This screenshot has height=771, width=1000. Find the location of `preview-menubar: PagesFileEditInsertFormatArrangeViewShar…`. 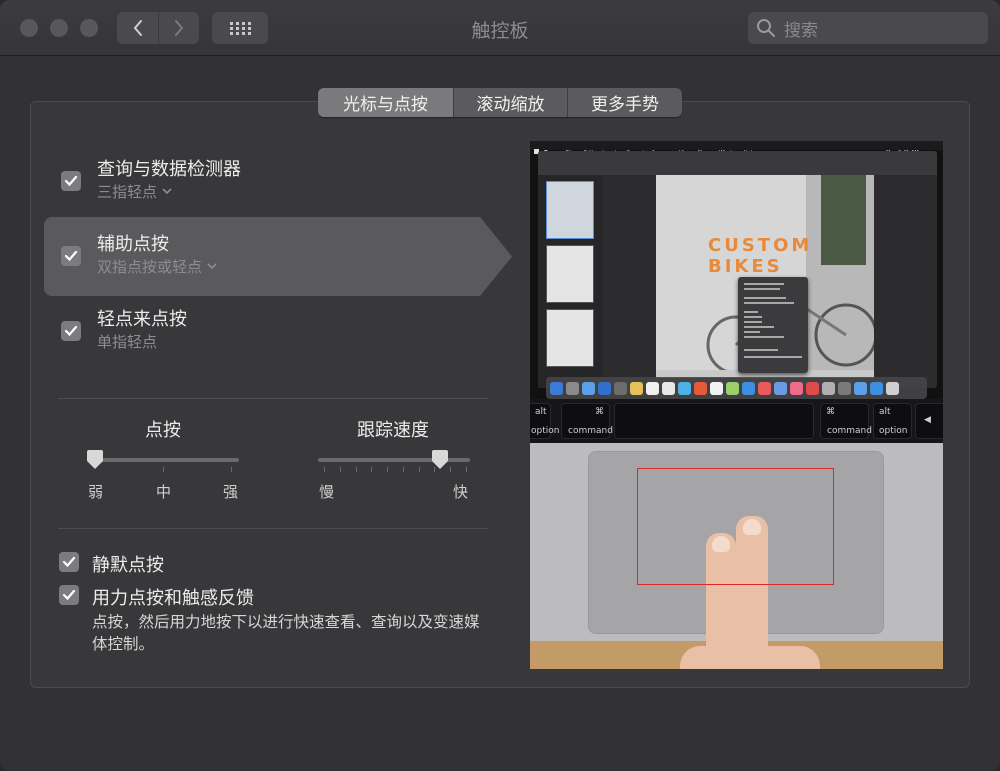

preview-menubar: PagesFileEditInsertFormatArrangeViewShar… is located at coordinates (736, 148).